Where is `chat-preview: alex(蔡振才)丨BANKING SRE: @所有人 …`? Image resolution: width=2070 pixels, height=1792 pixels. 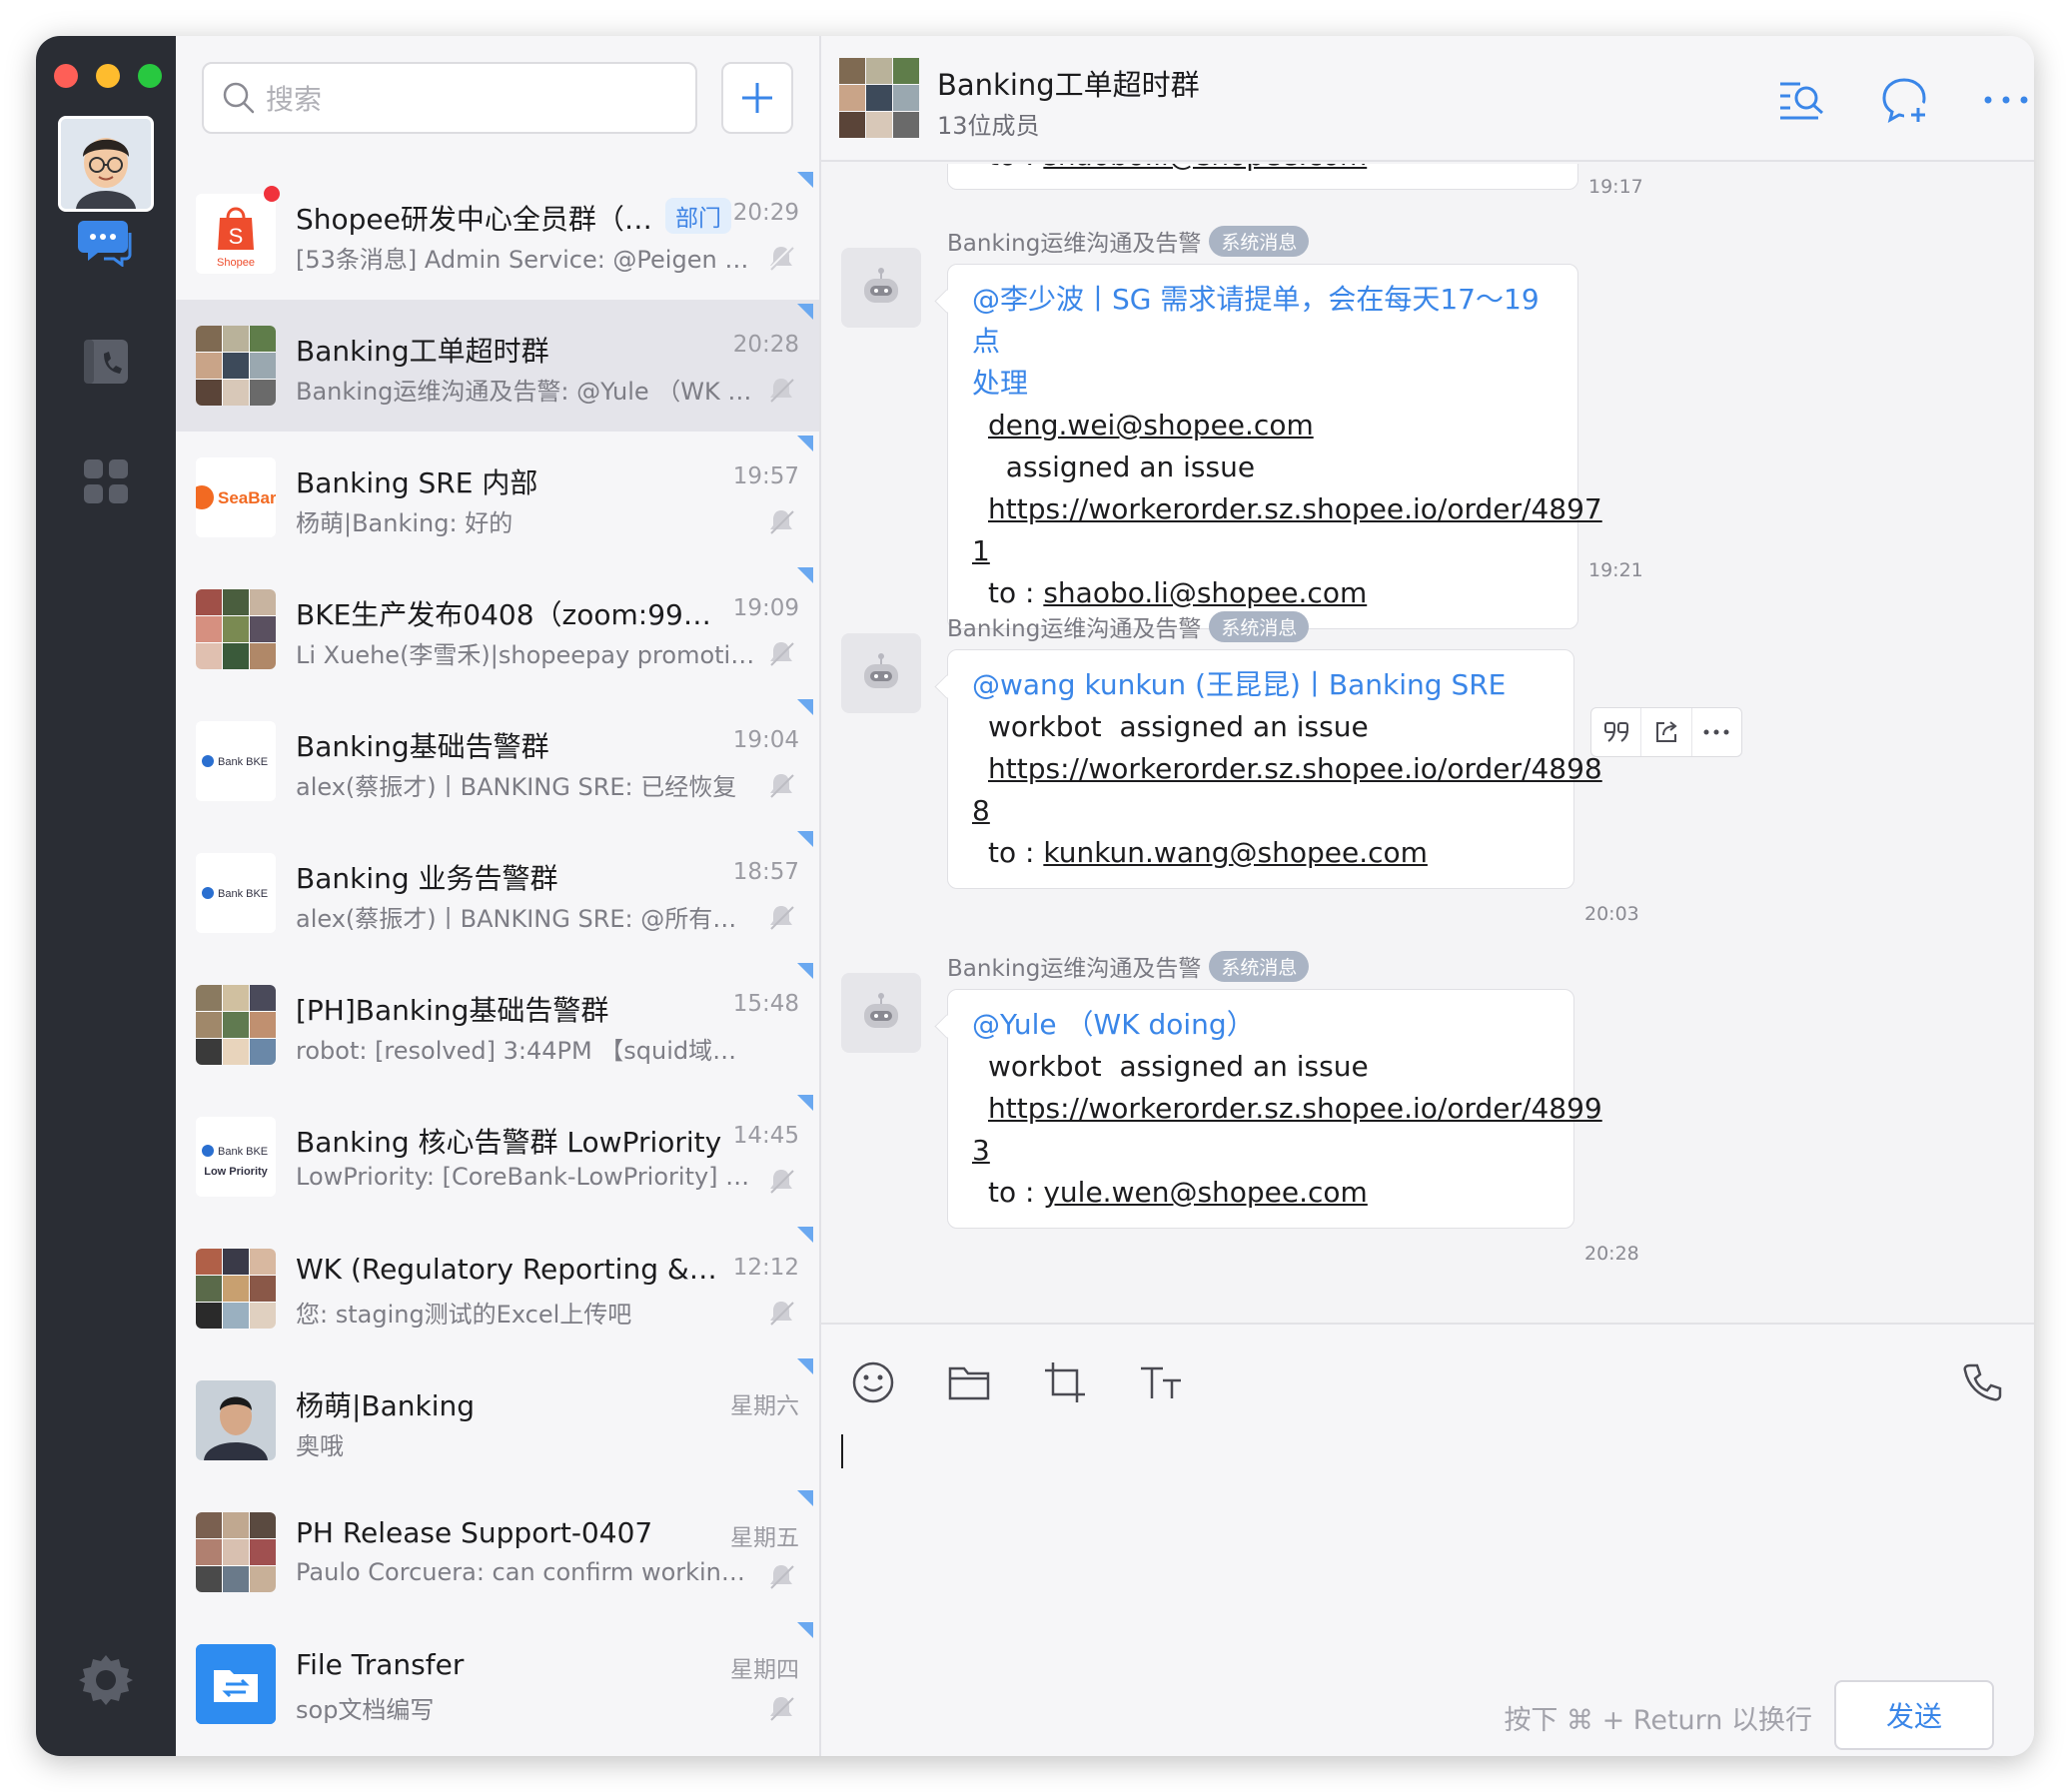
chat-preview: alex(蔡振才)丨BANKING SRE: @所有人 … is located at coordinates (525, 919).